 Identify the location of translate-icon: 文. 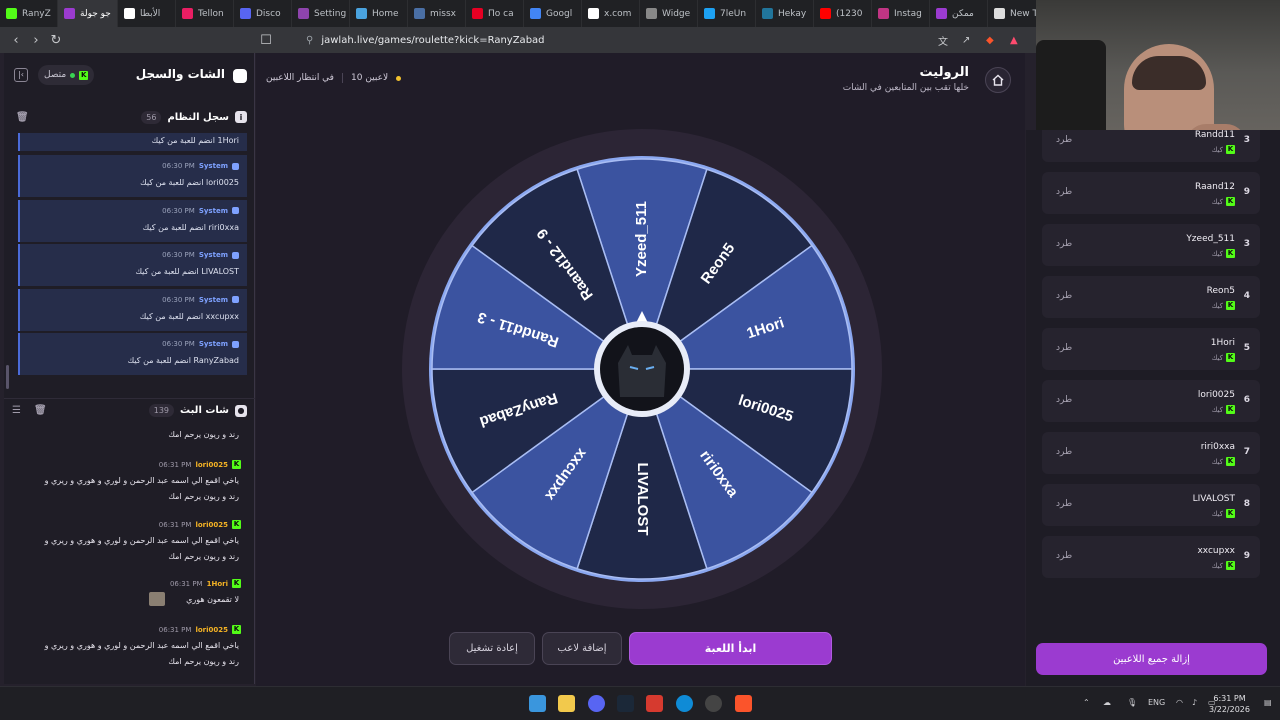
(950, 40).